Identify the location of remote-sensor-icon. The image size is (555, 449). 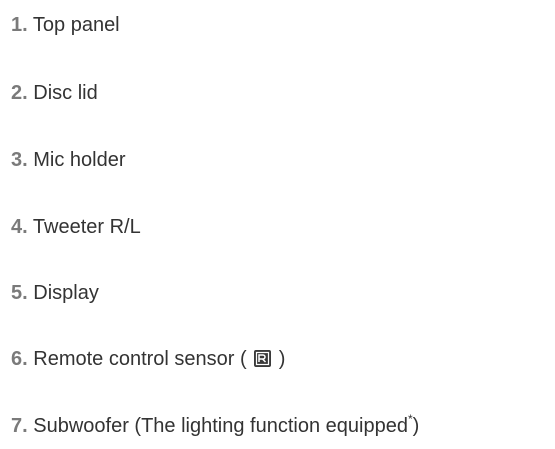
(263, 358).